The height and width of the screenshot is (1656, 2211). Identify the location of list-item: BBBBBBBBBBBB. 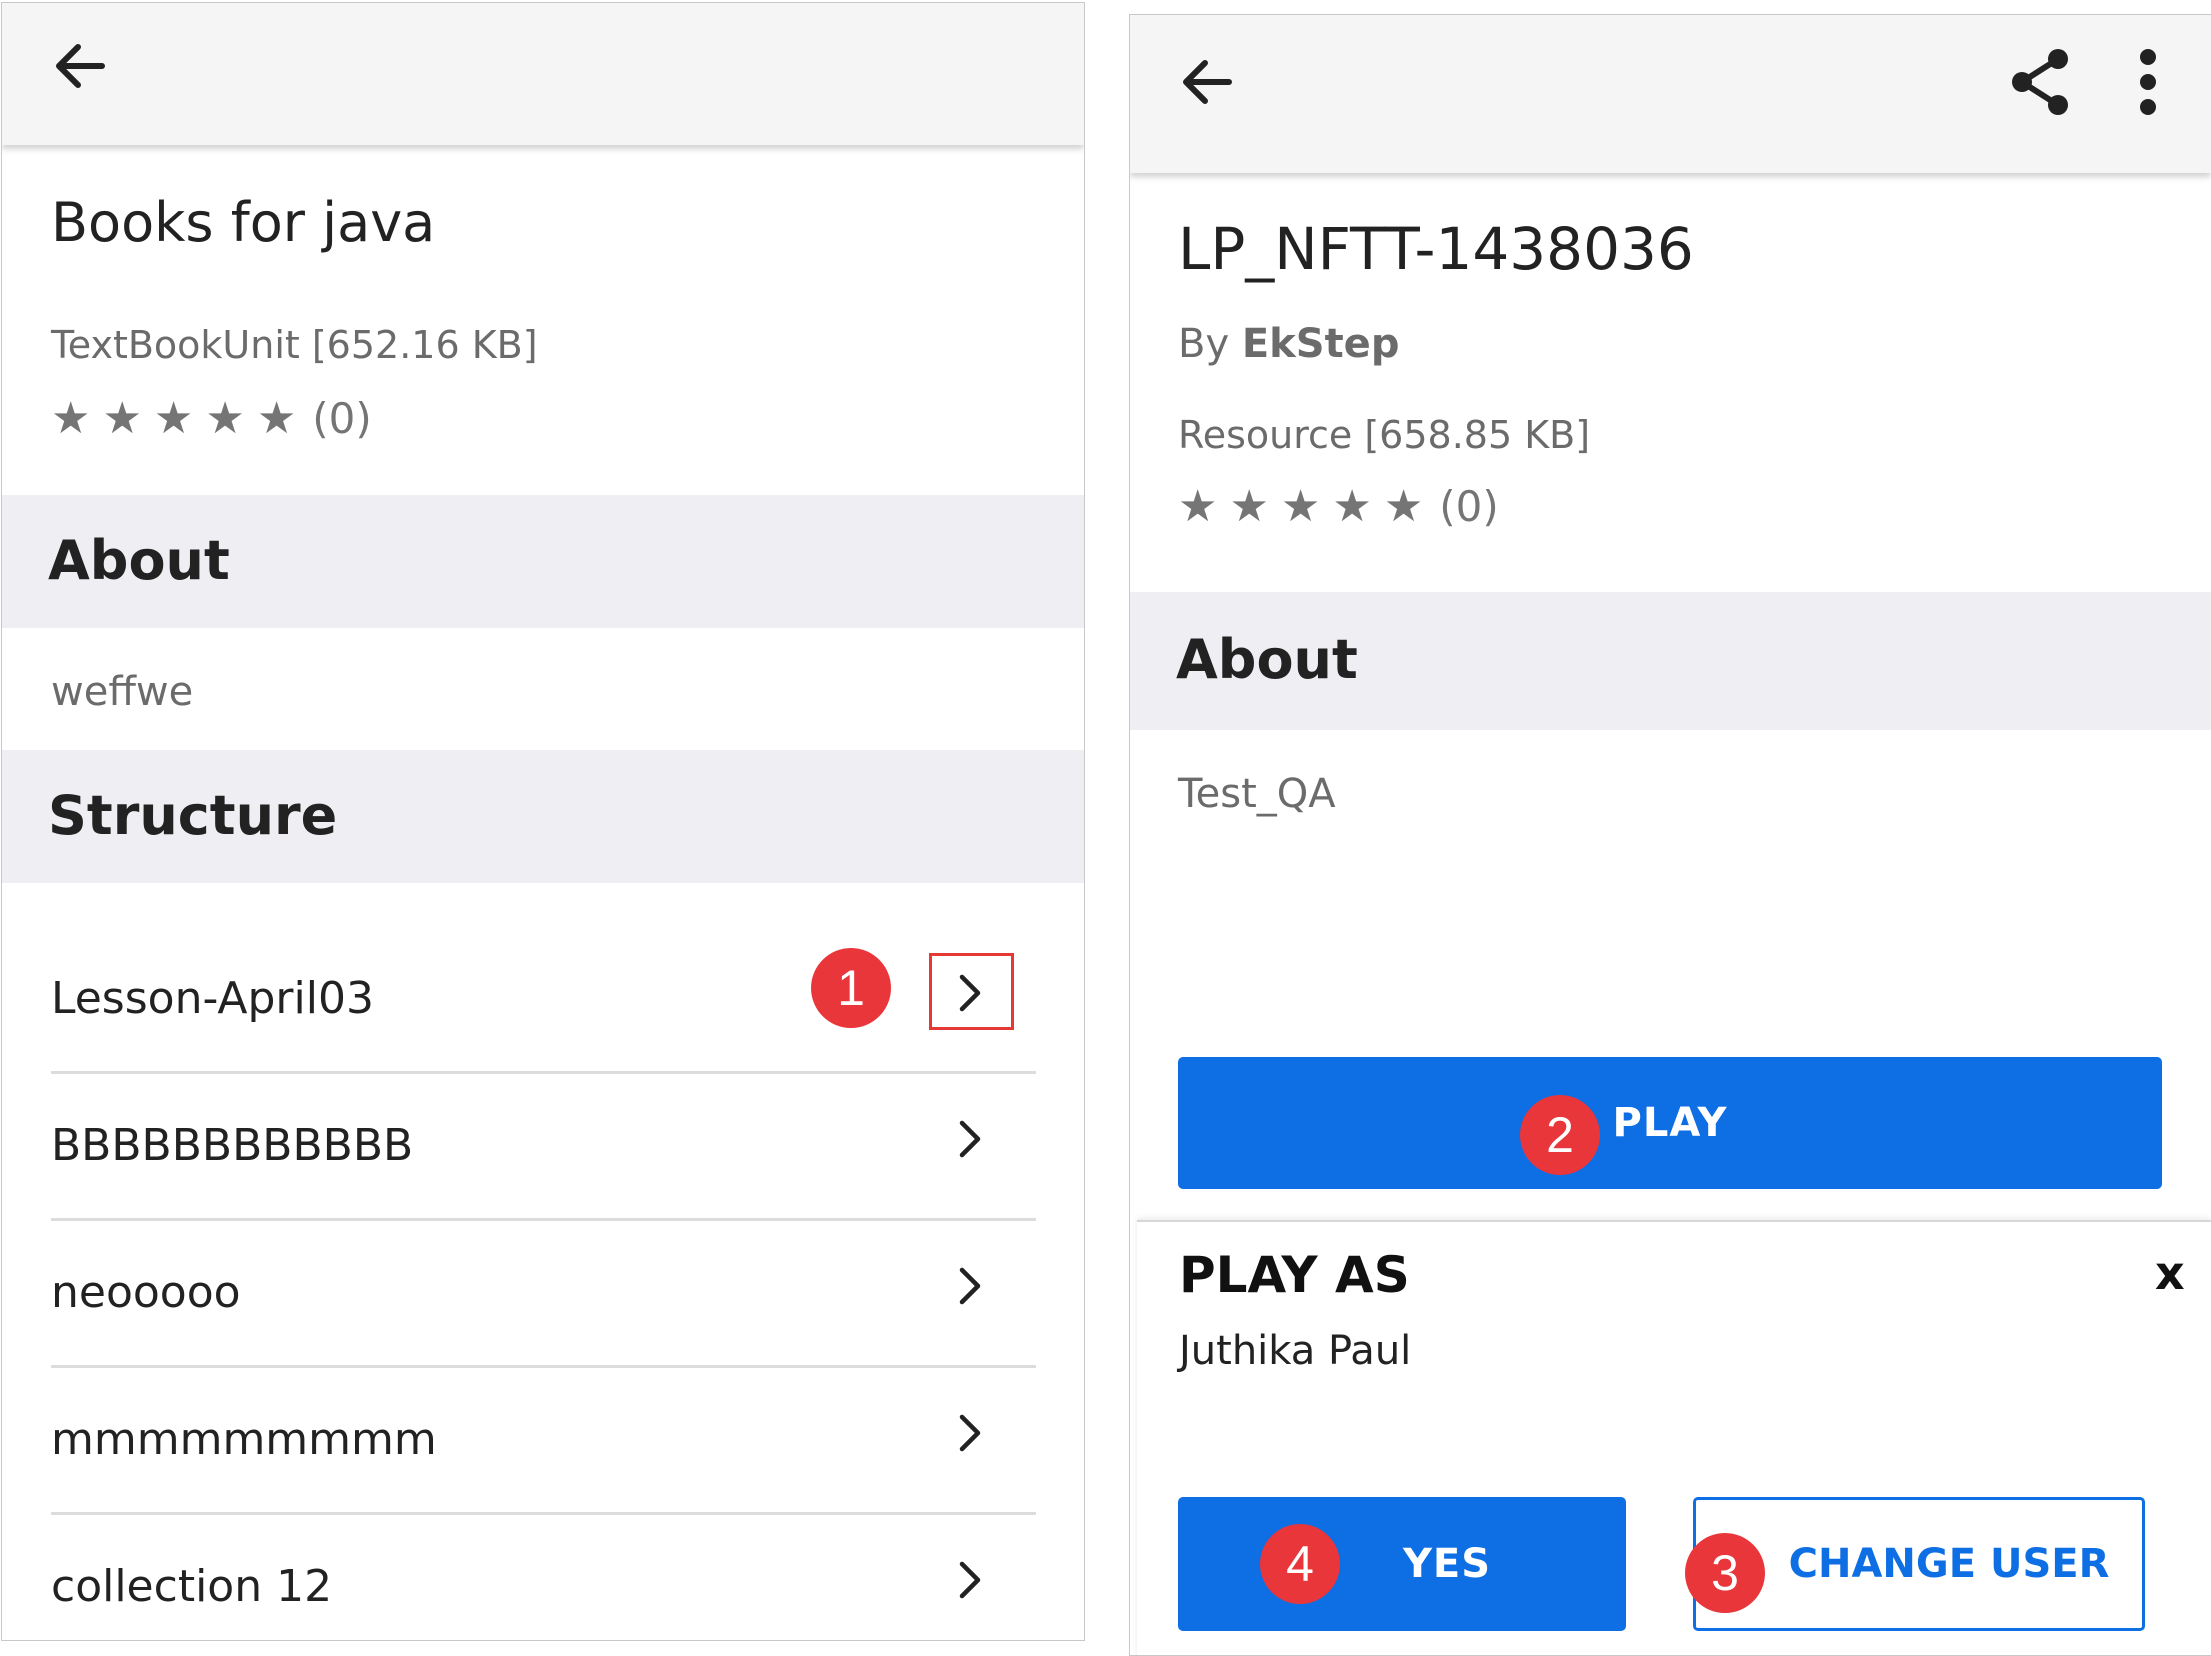
(543, 1150).